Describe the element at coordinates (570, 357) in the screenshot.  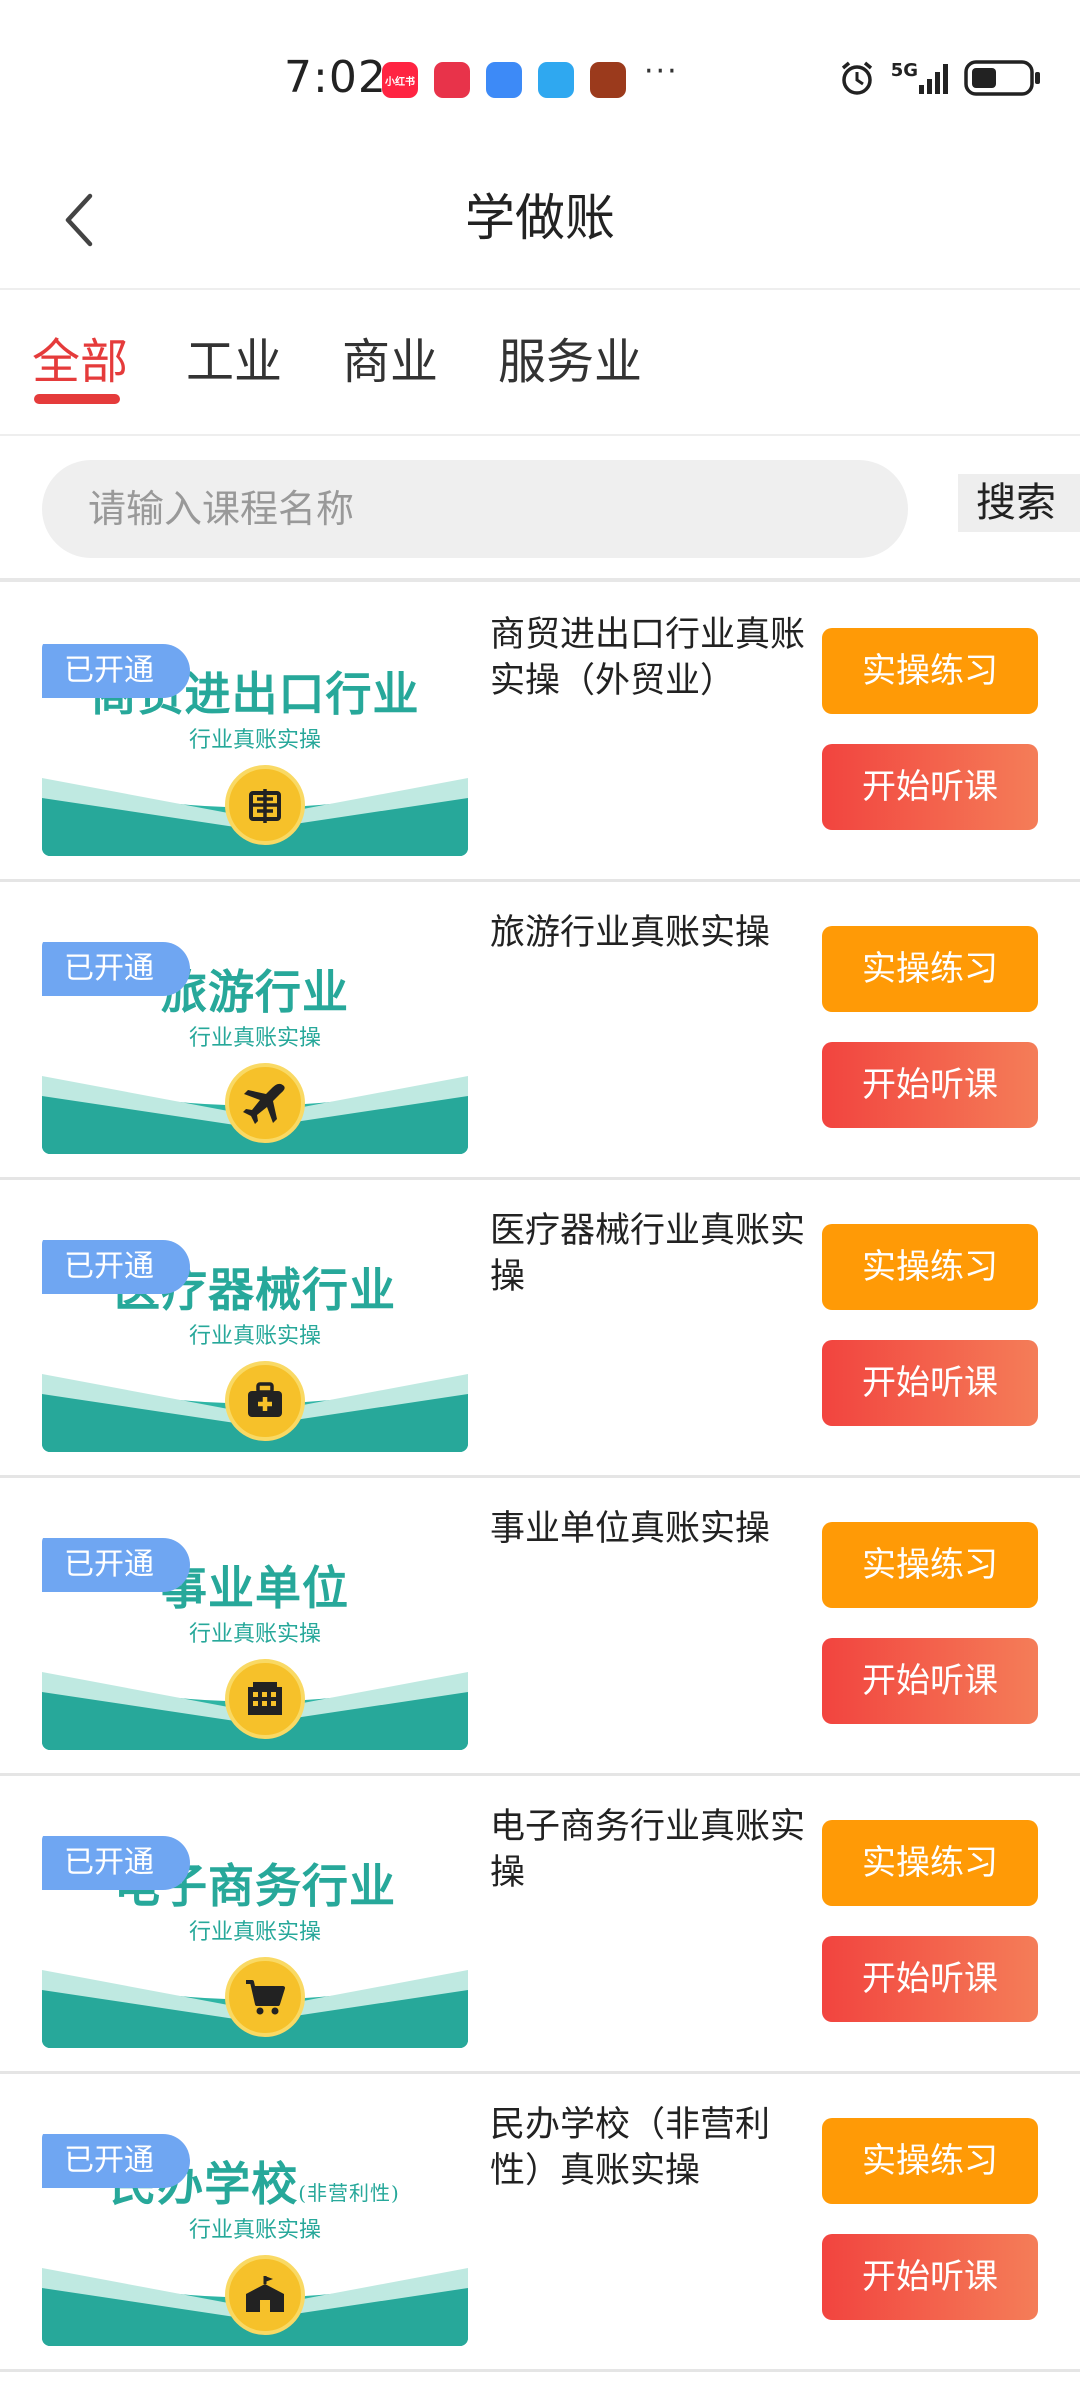
I see `tab-service: 服务业` at that location.